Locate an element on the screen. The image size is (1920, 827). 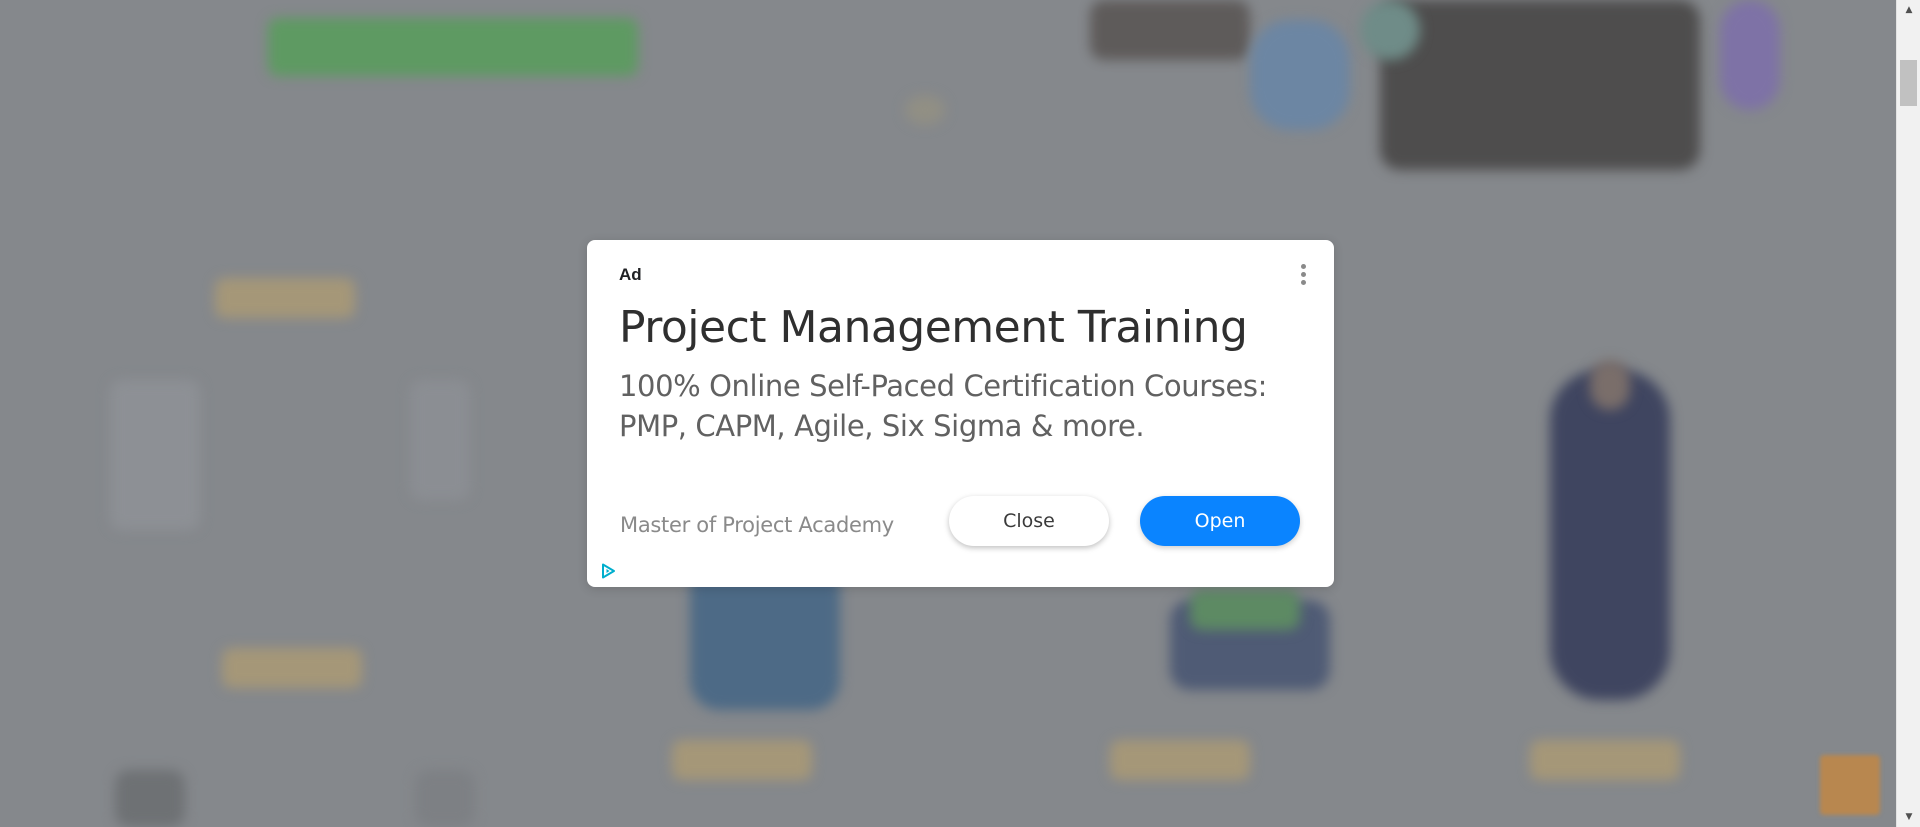
background-scroll-top-button is located at coordinates (1850, 785).